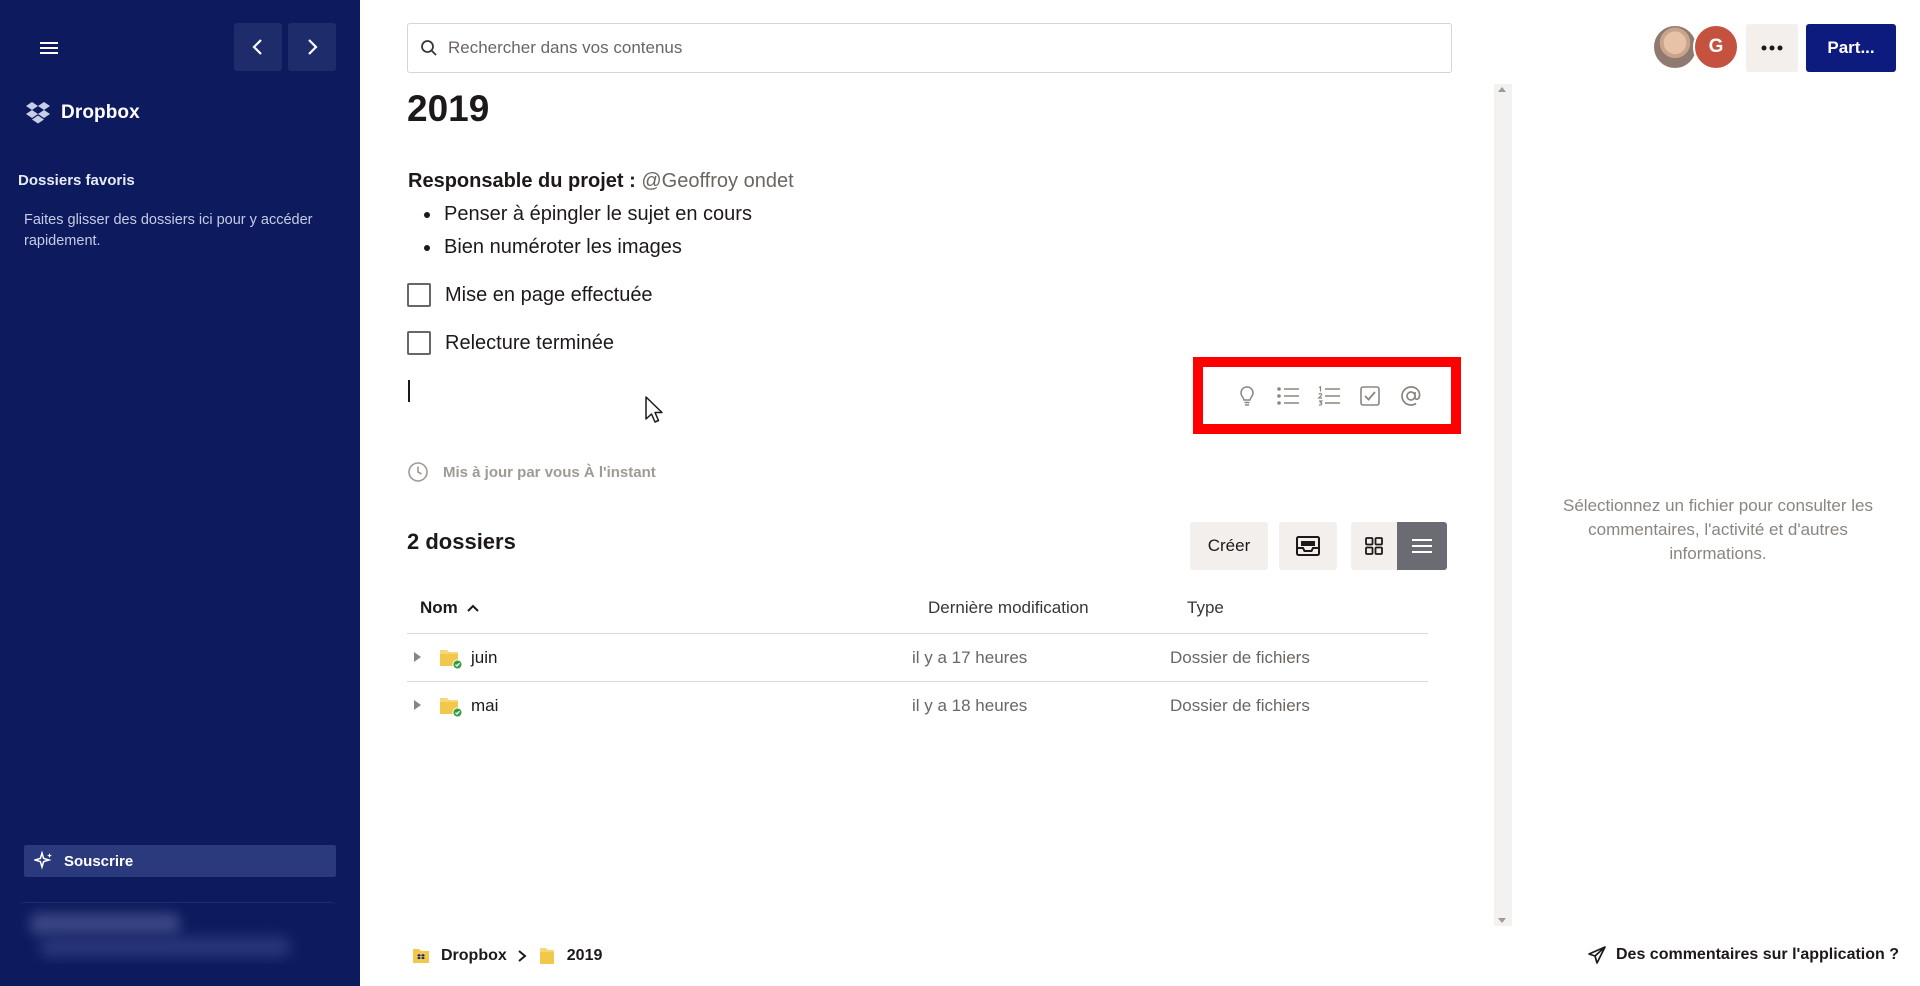  I want to click on todo-item: Relecture terminée, so click(510, 343).